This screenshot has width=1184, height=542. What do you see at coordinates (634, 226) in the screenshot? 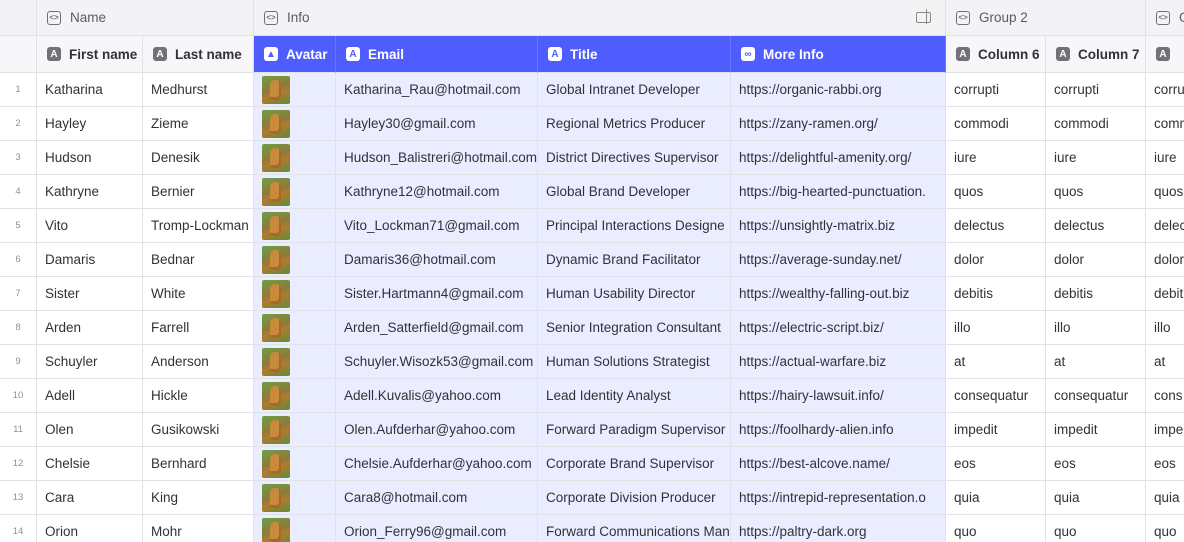
I see `title-cell: Principal Interactions Designe` at bounding box center [634, 226].